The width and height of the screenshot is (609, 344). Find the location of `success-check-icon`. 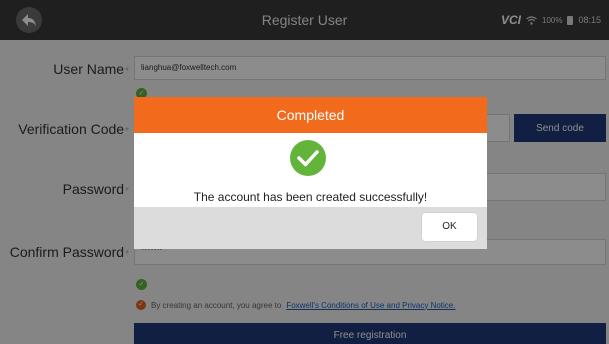

success-check-icon is located at coordinates (308, 158).